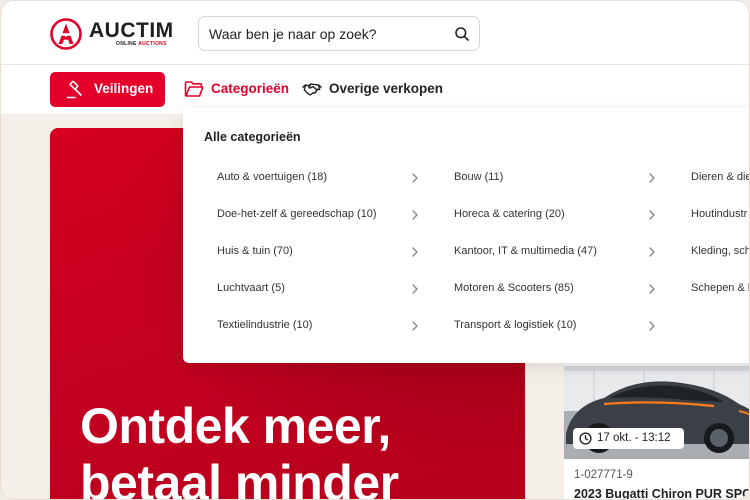  I want to click on lot-closing-date: 17 okt. - 13:12, so click(628, 438).